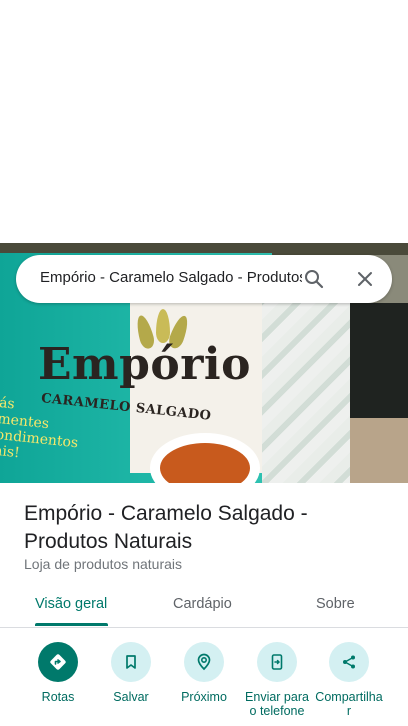  Describe the element at coordinates (277, 662) in the screenshot. I see `send-to-phone-icon` at that location.